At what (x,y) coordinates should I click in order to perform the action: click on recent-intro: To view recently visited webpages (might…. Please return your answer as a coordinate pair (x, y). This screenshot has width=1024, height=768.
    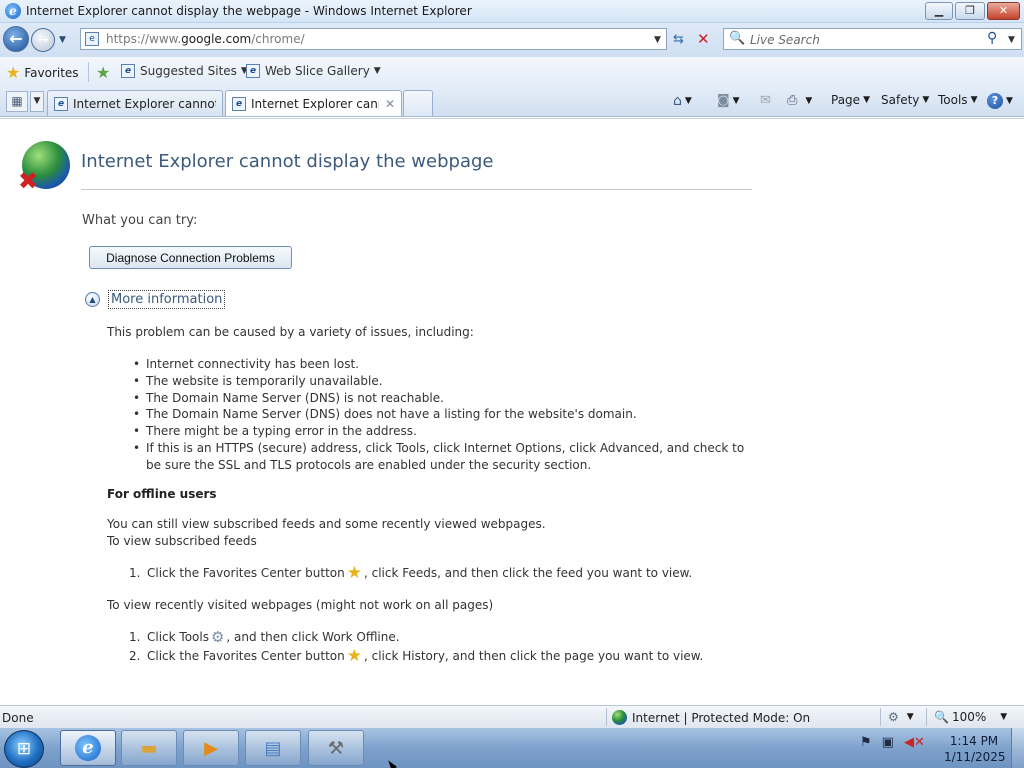
    Looking at the image, I should click on (300, 605).